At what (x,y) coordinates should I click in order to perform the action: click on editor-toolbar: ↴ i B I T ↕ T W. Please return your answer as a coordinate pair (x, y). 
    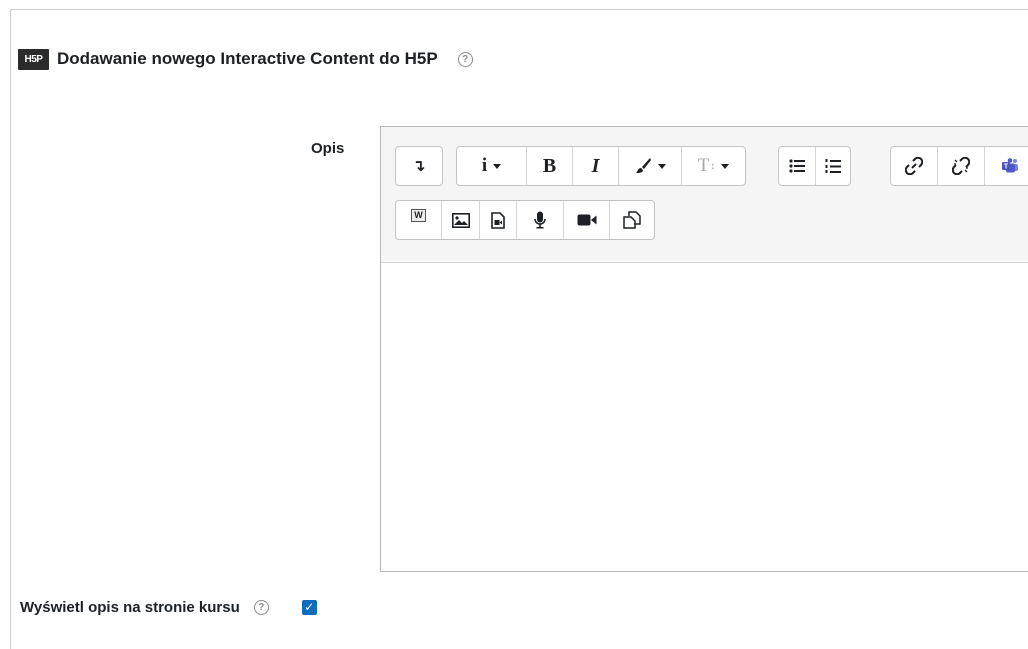
    Looking at the image, I should click on (704, 195).